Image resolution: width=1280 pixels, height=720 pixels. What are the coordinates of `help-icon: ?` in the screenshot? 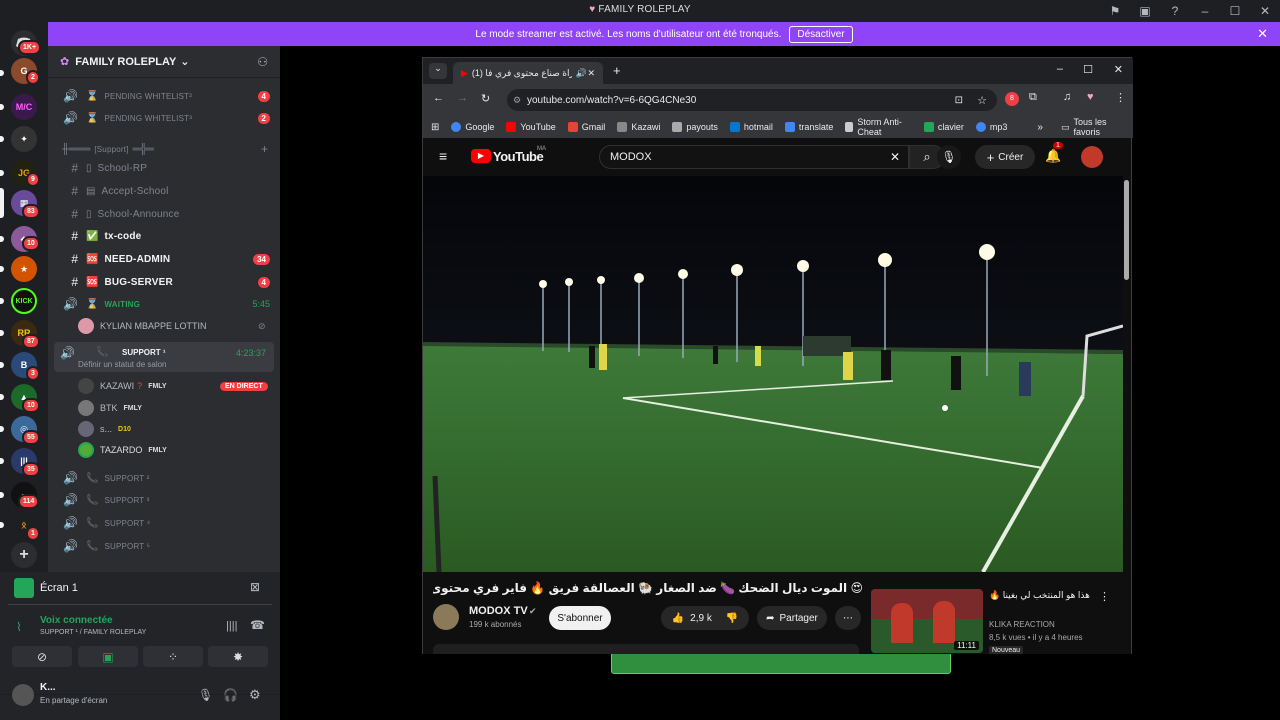 It's located at (1175, 11).